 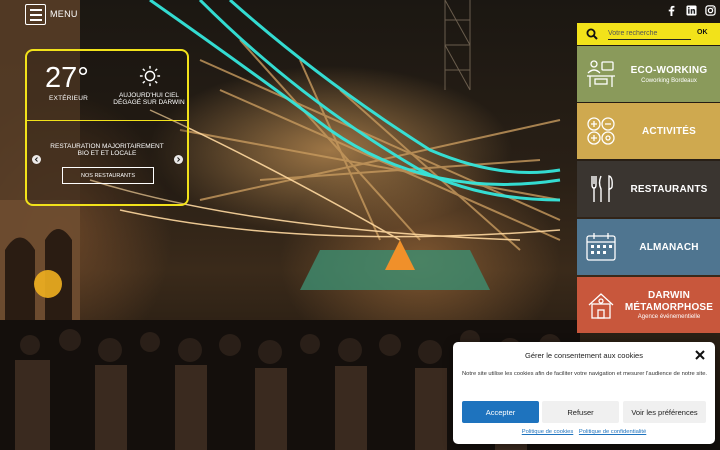 I want to click on tile-title: RESTAURANTS, so click(x=669, y=189).